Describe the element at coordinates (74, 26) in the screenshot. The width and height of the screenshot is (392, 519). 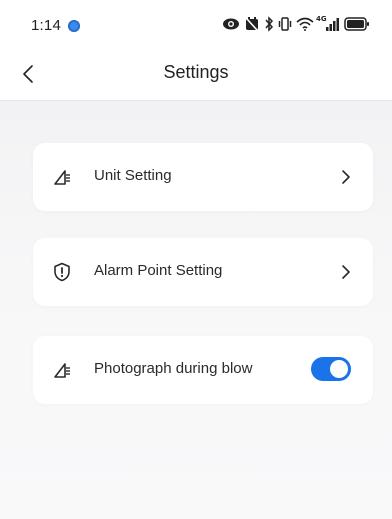
I see `app-notification-dot-icon` at that location.